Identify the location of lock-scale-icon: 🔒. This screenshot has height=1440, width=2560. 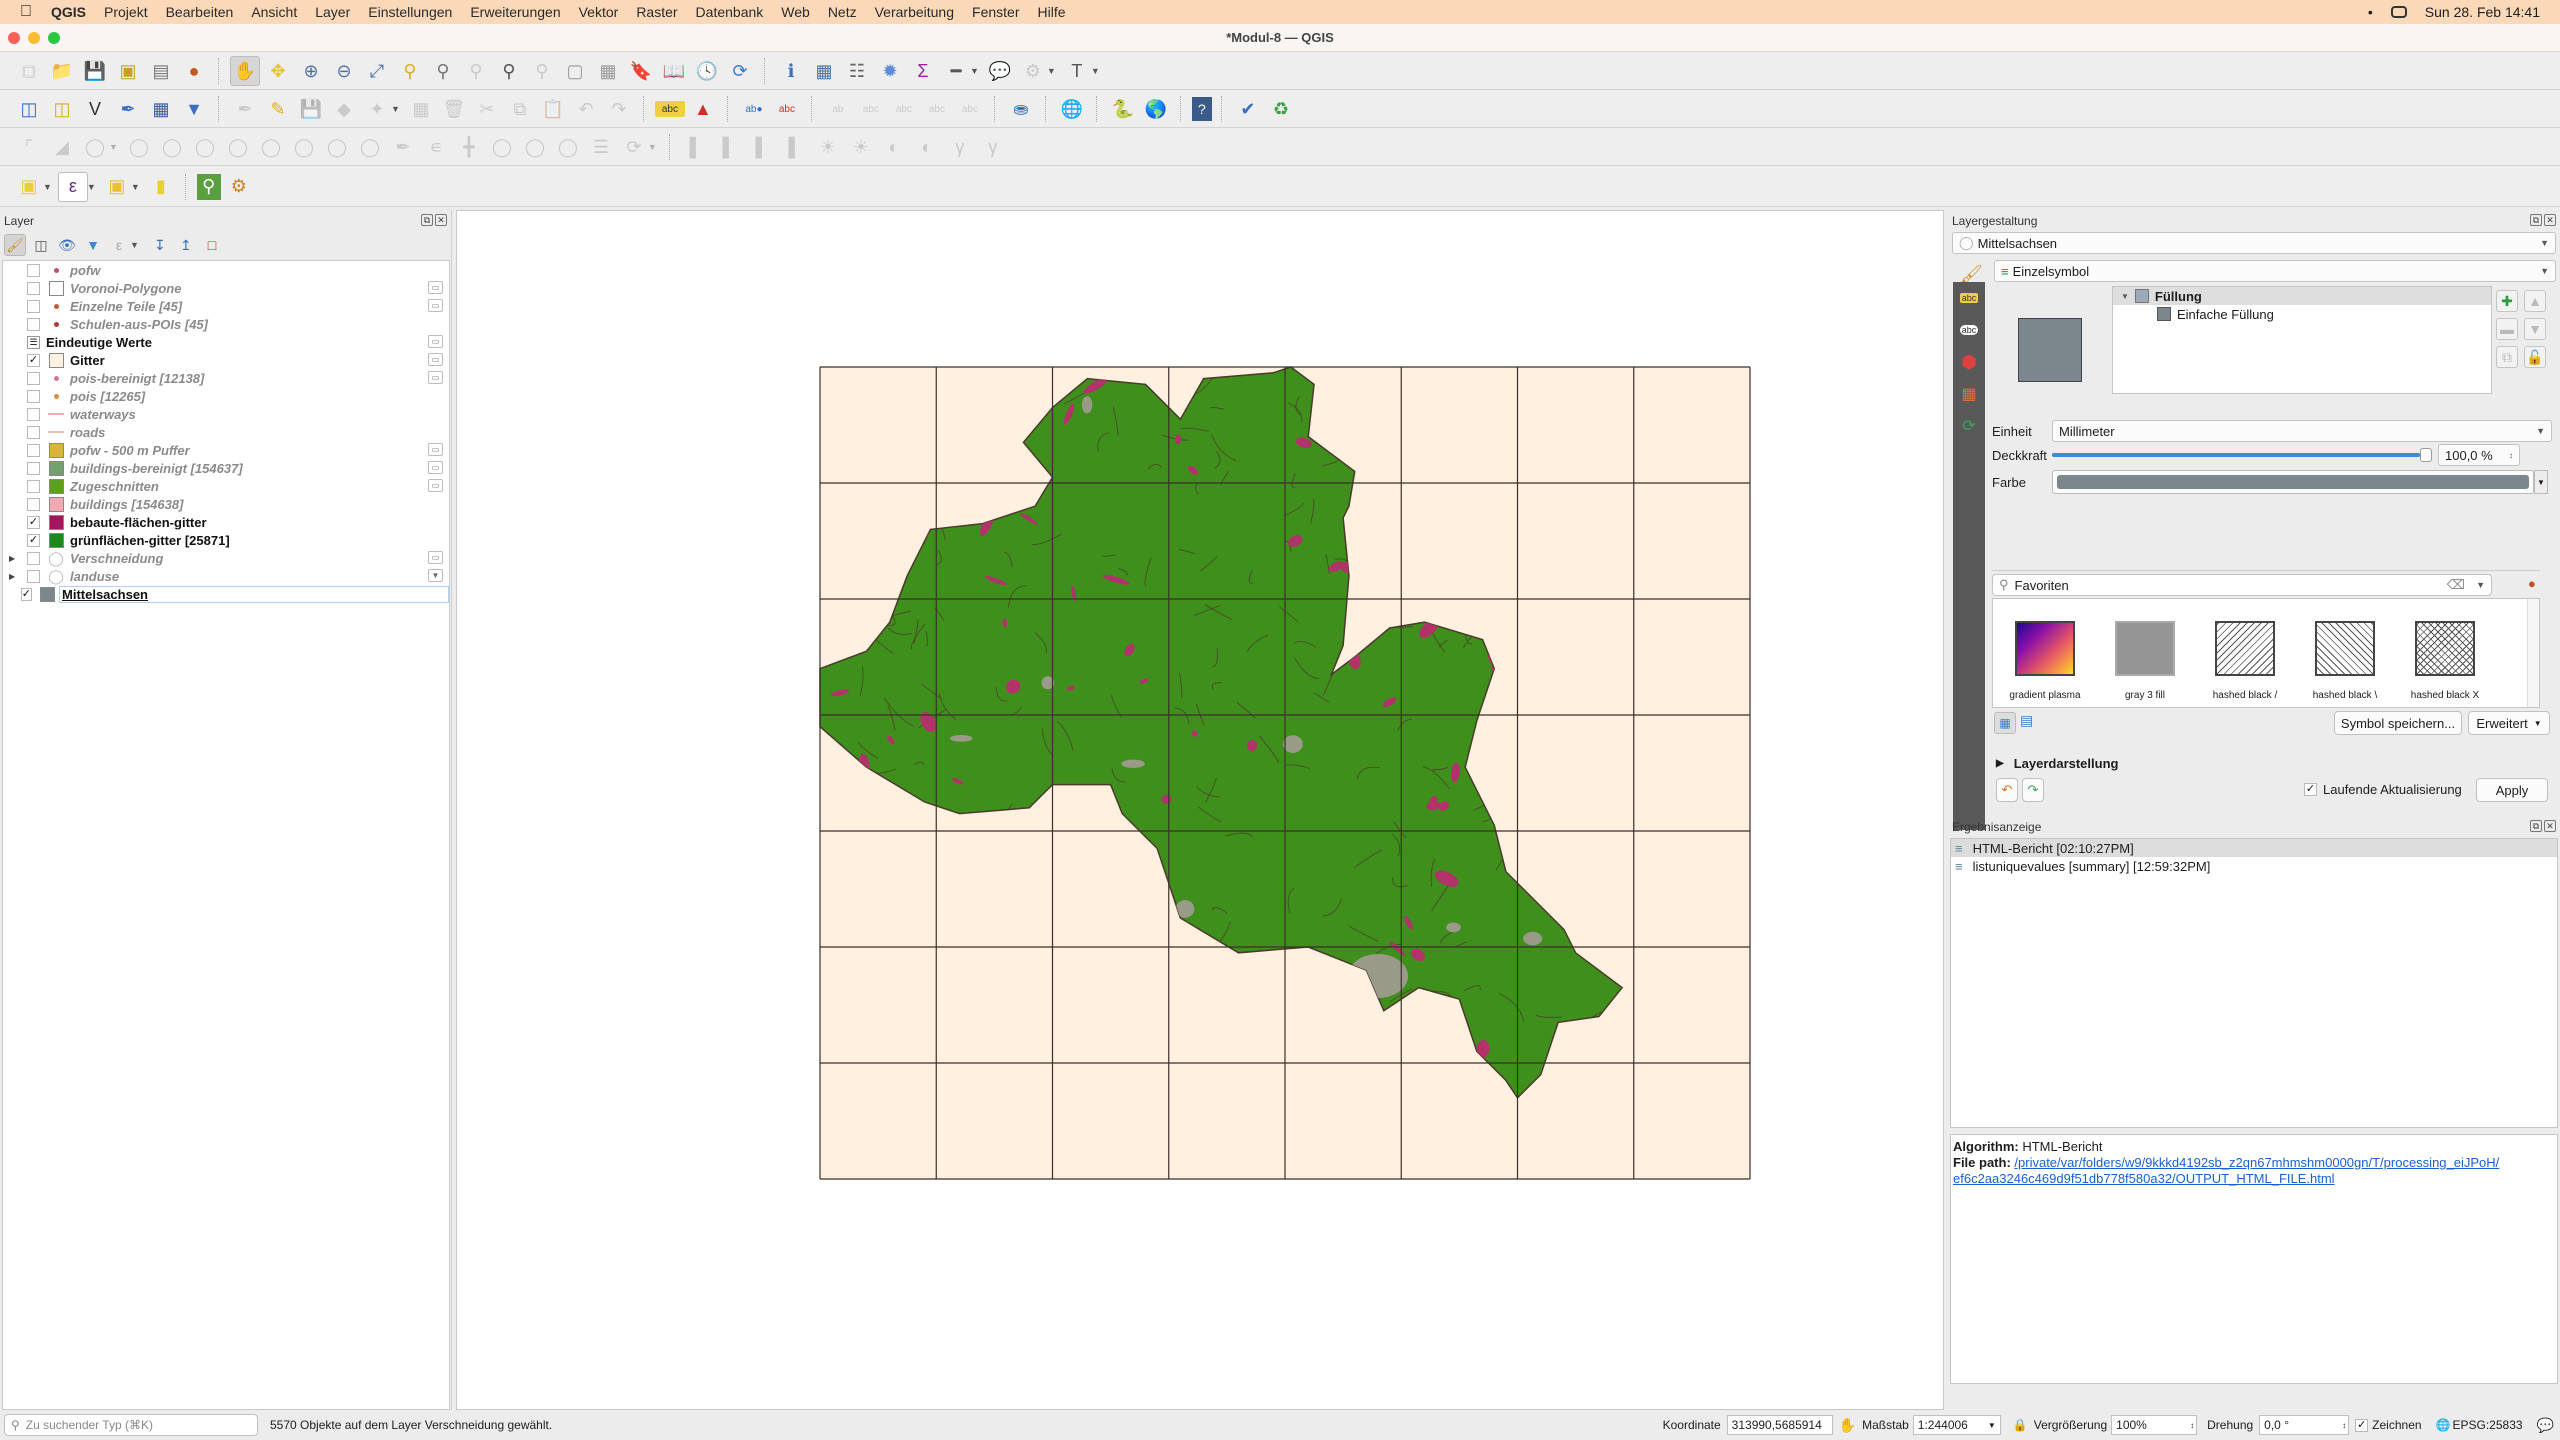
(2020, 1425).